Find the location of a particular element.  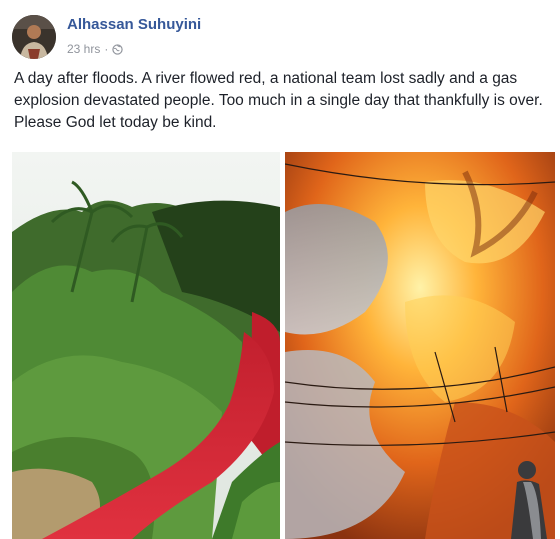

timestamp: 23 hrs is located at coordinates (83, 49).